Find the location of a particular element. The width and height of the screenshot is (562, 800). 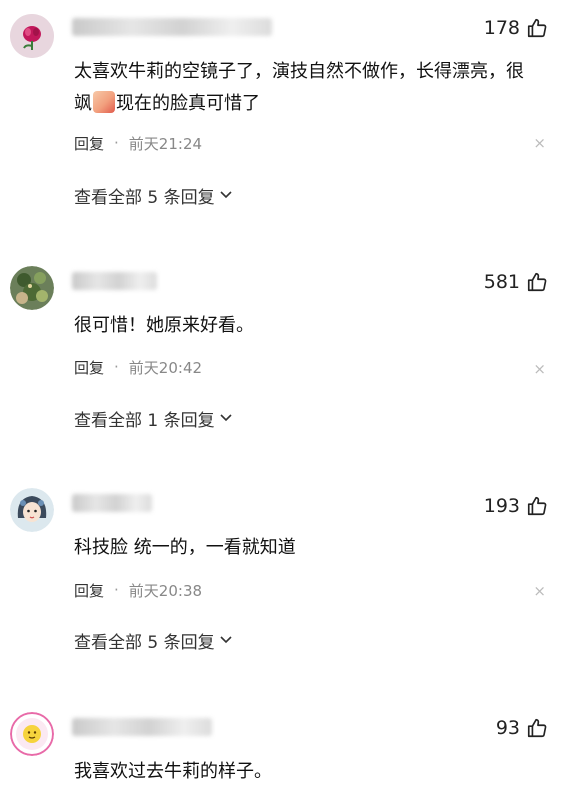

comment-meta: 回复 · 前天21:24 is located at coordinates (138, 143).